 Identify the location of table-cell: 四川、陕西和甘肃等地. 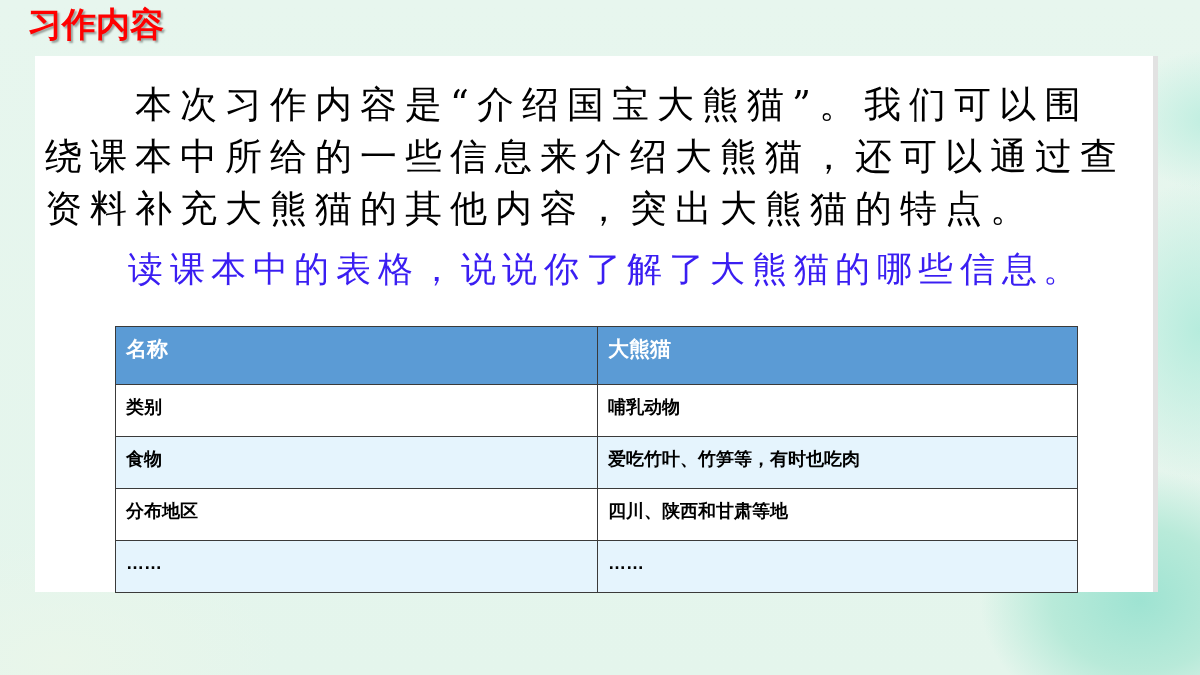
(837, 514).